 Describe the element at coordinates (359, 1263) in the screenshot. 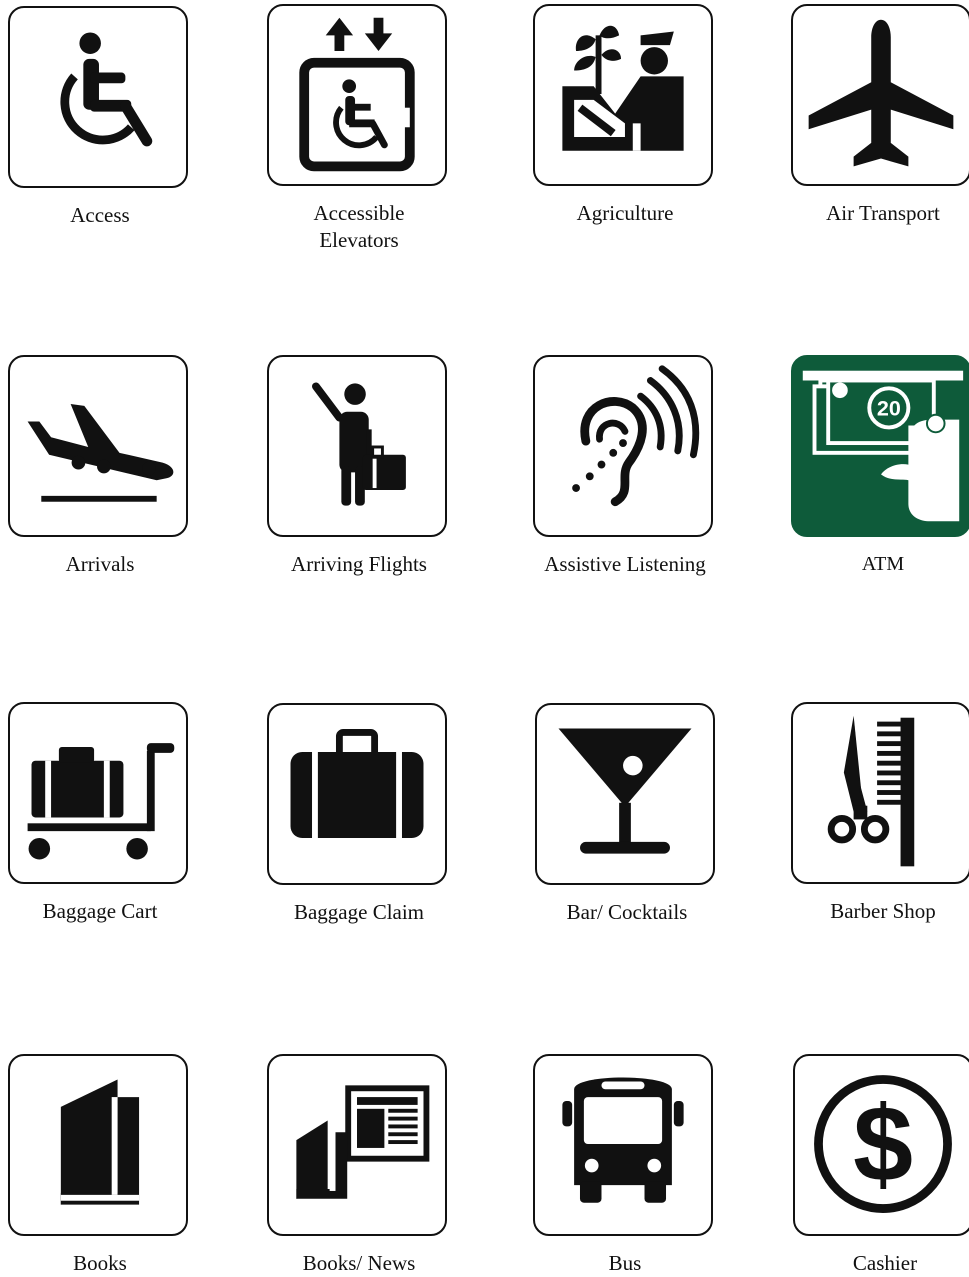

I see `icon-label: Books/ News` at that location.